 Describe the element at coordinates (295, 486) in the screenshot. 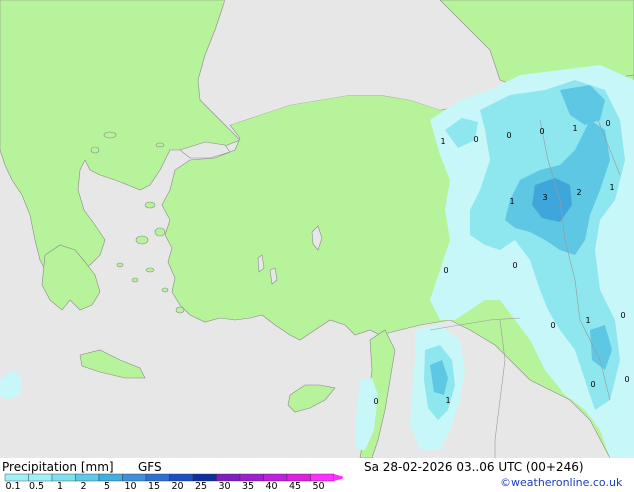

I see `legend-label: 45` at that location.